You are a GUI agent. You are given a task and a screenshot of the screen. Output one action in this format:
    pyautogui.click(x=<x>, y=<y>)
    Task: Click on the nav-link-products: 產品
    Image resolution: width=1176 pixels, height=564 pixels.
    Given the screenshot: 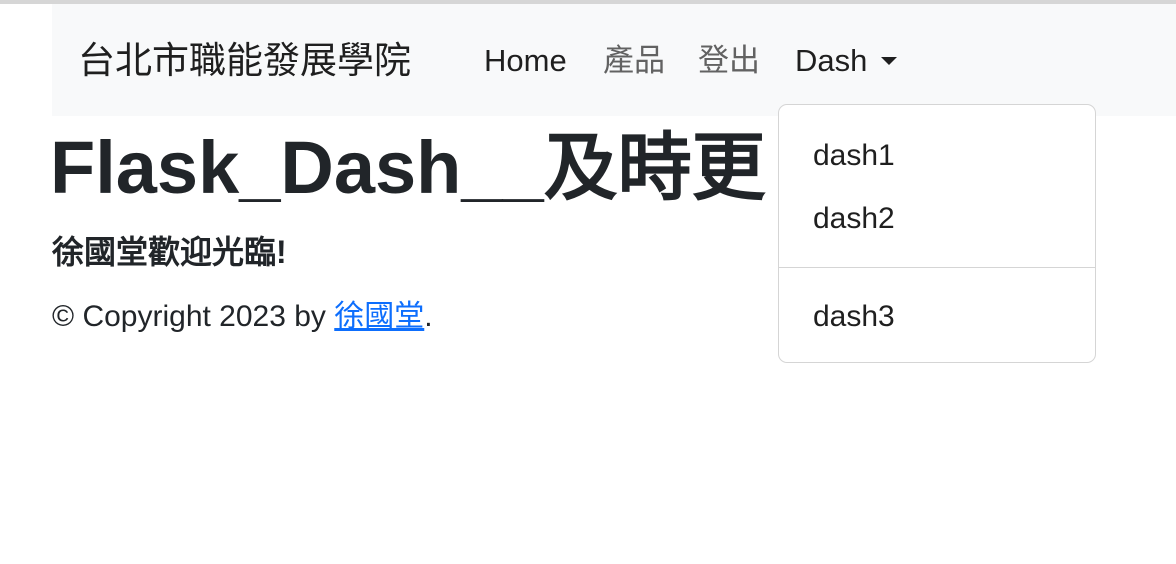 What is the action you would take?
    pyautogui.click(x=634, y=61)
    